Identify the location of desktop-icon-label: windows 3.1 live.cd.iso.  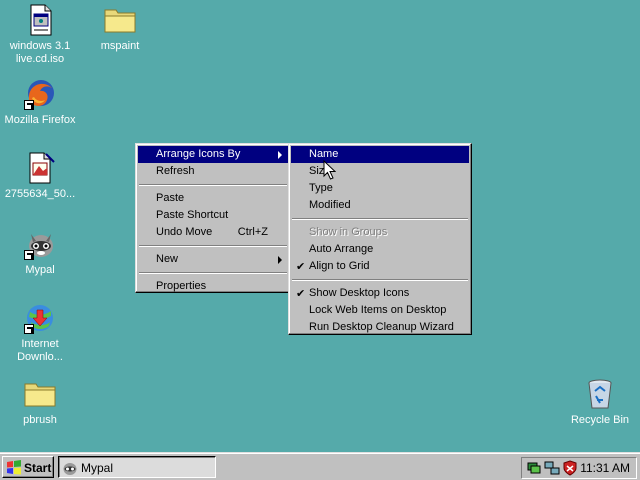
(40, 52).